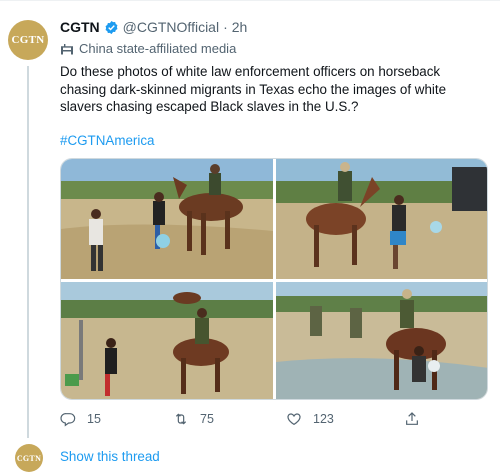 This screenshot has width=500, height=475. I want to click on retweet-icon, so click(181, 419).